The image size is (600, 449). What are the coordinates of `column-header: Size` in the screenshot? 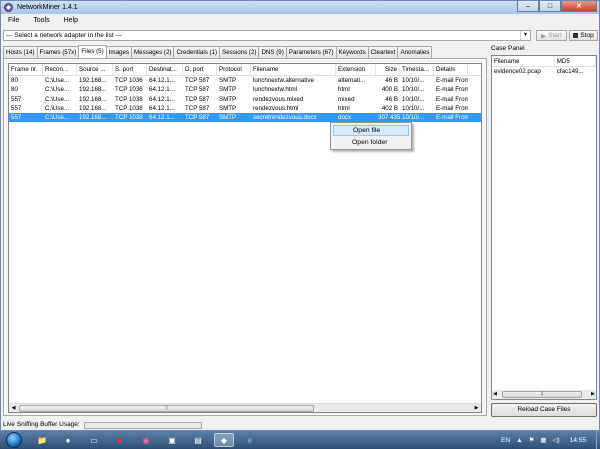 It's located at (388, 69).